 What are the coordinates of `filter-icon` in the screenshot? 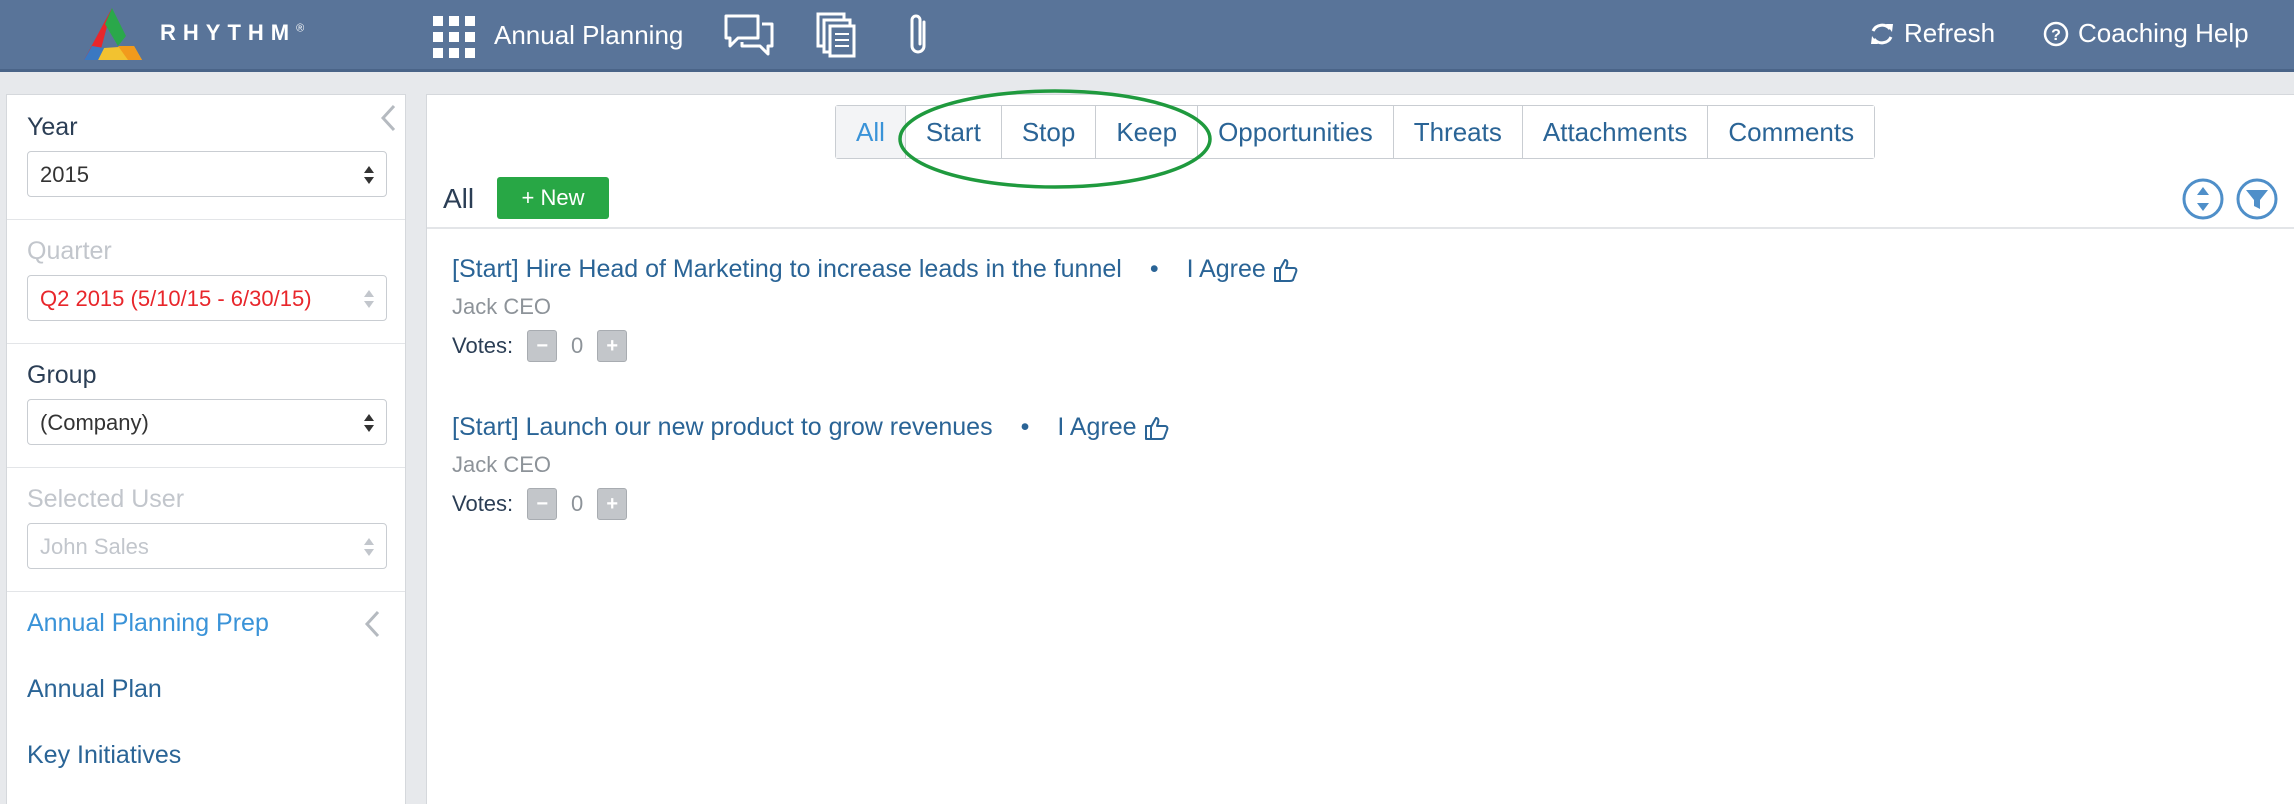 It's located at (2257, 199).